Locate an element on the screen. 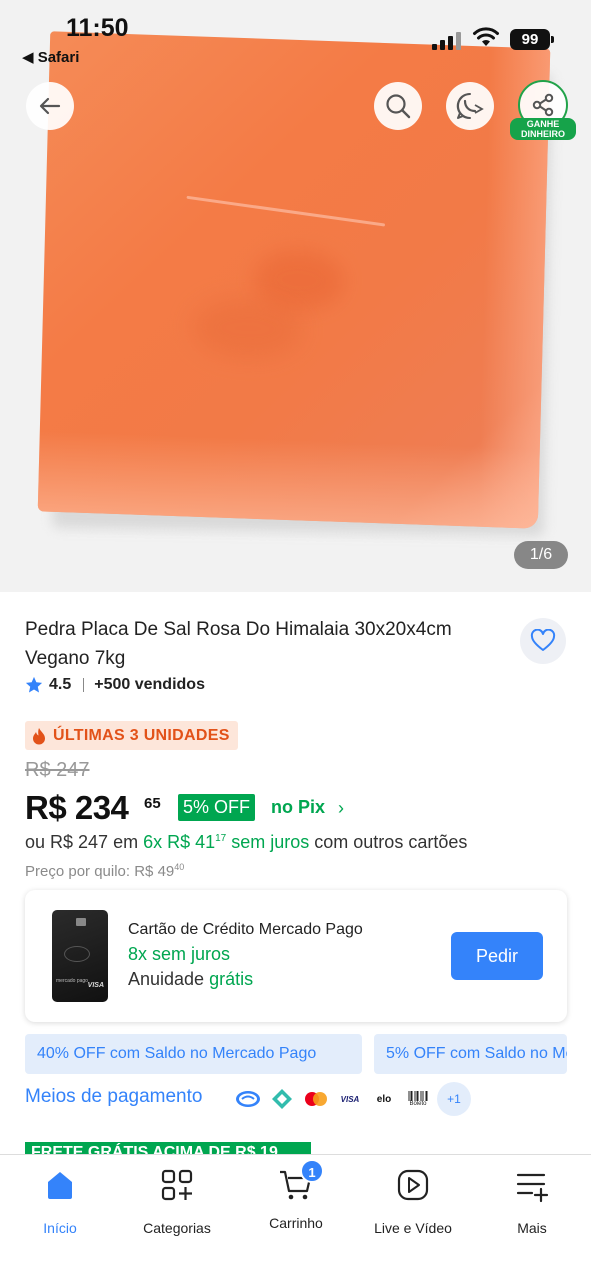  tab-mais: Mais is located at coordinates (532, 1201).